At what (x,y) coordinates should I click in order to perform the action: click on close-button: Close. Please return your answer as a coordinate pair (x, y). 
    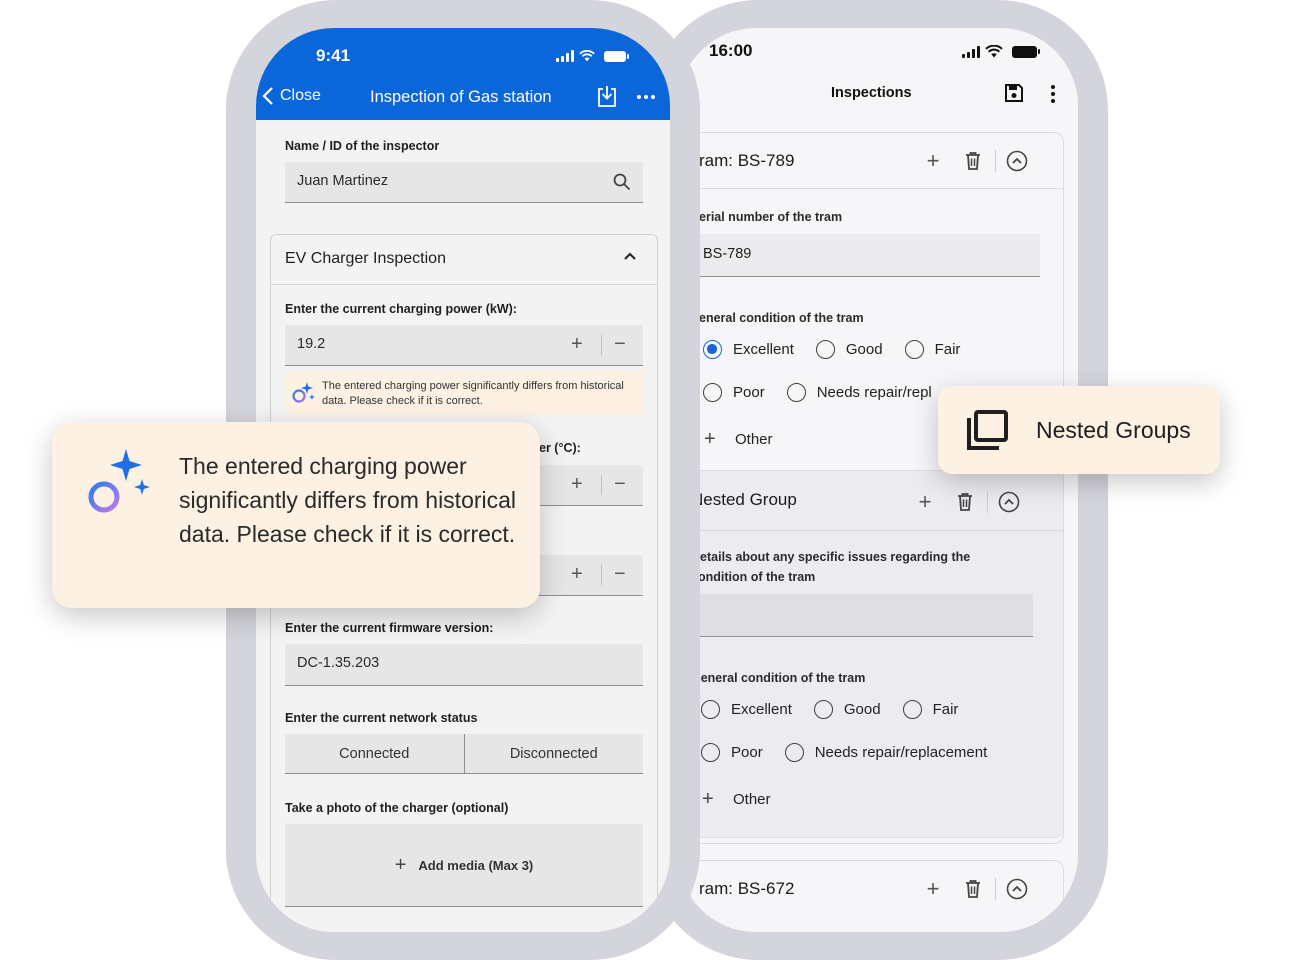
    Looking at the image, I should click on (291, 96).